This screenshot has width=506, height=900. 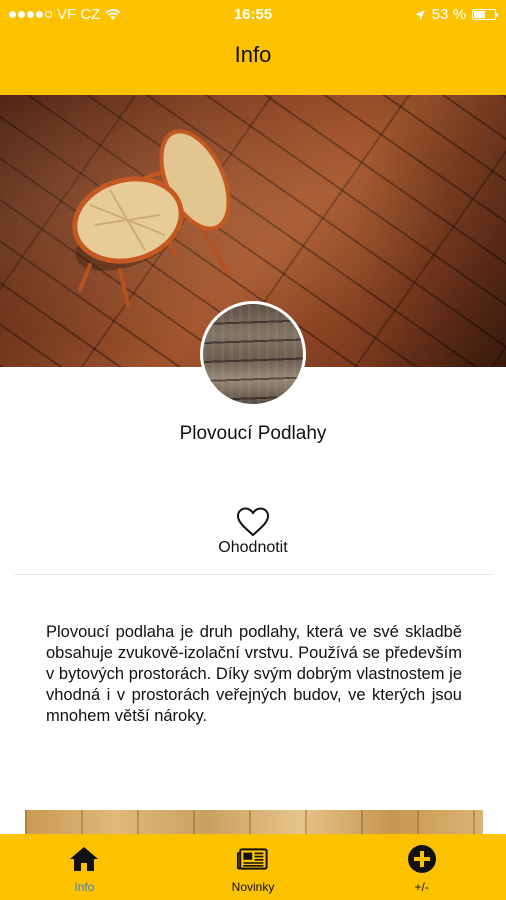 I want to click on tab-plus-minus: +/-, so click(x=421, y=867).